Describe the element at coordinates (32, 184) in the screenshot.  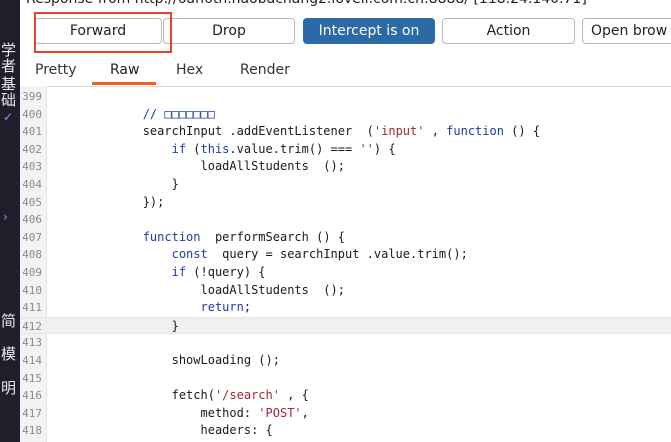
I see `line-number: 404` at that location.